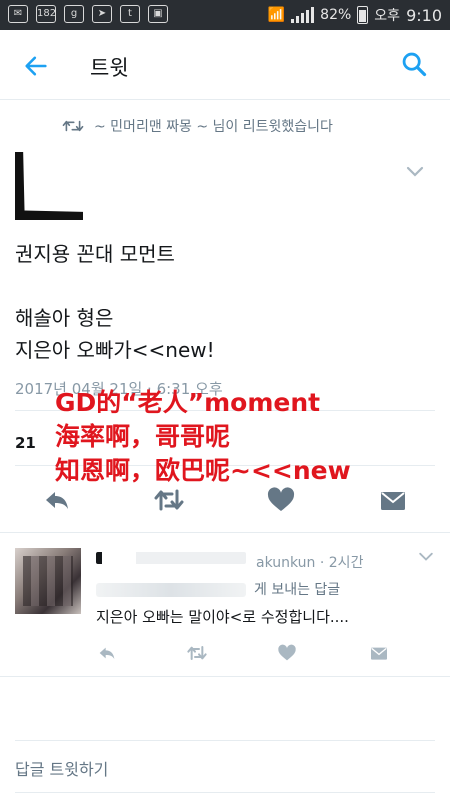  I want to click on reply-to-row: 게 보내는 답글, so click(218, 589).